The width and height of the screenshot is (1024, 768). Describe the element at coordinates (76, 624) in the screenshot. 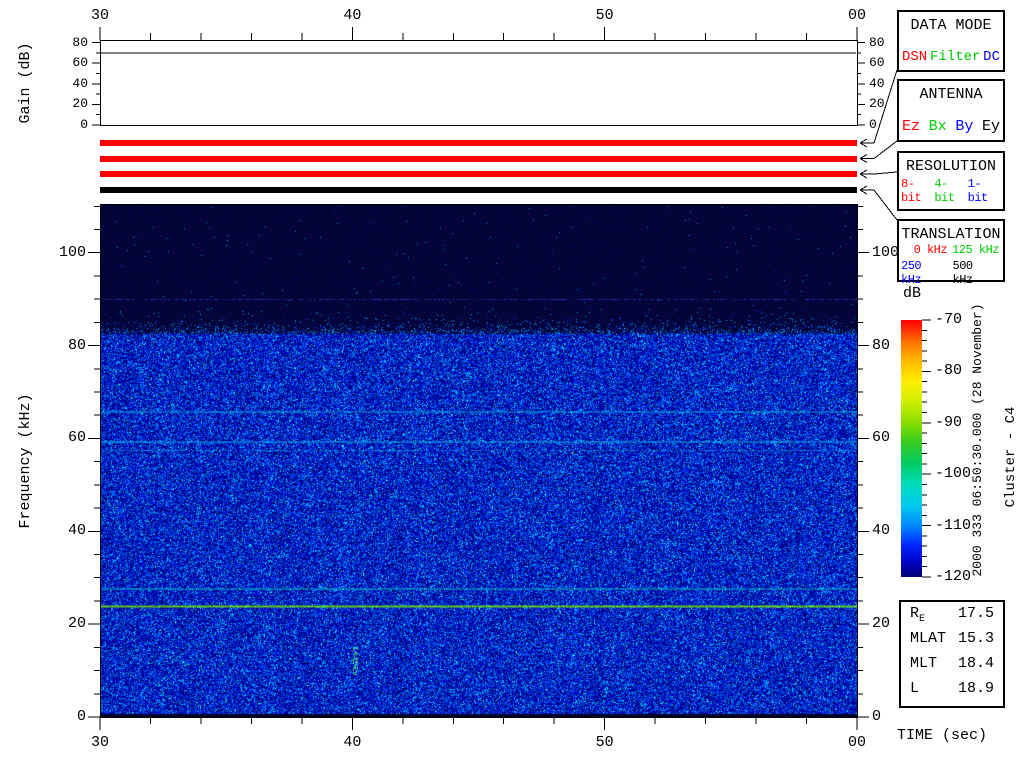

I see `freq-tick-label-left: 20` at that location.